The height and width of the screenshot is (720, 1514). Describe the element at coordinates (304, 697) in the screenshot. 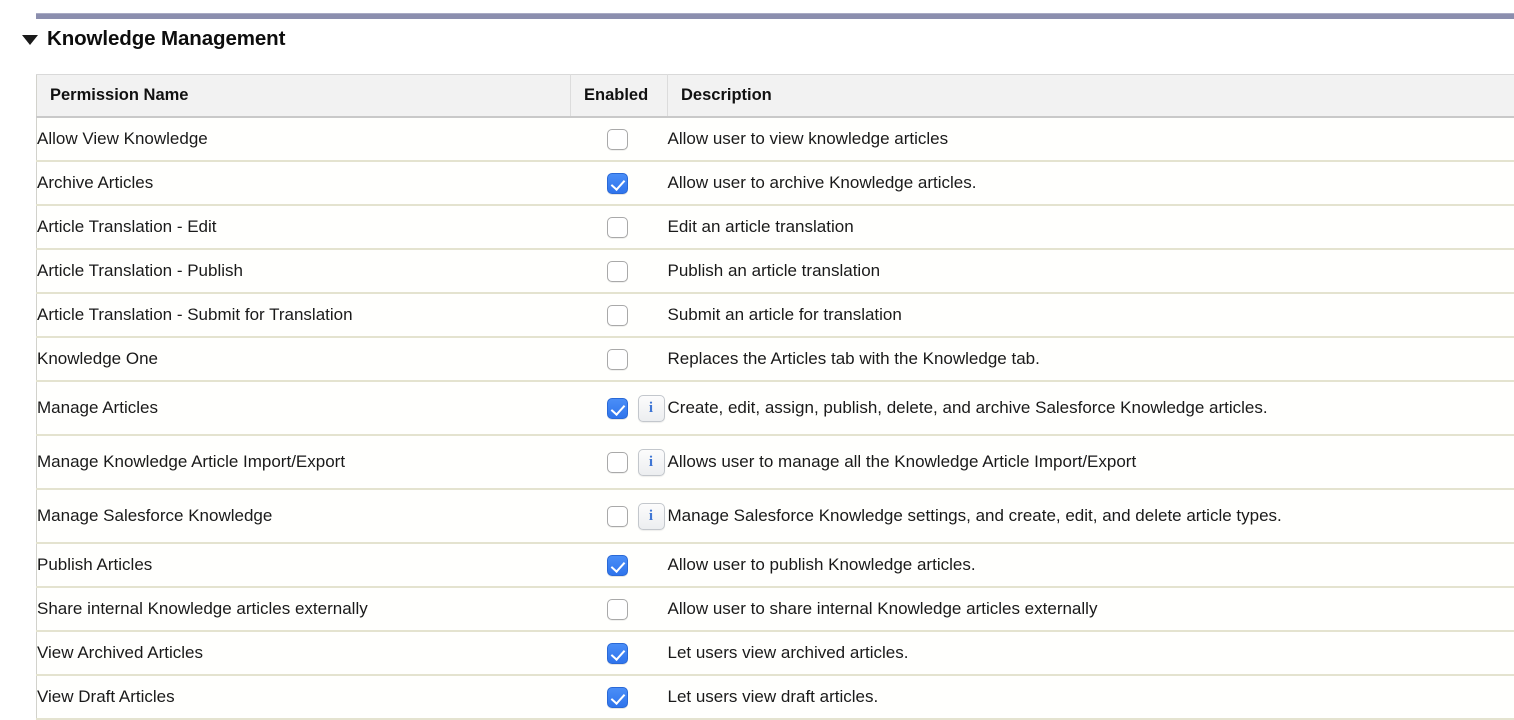

I see `permission-name-cell: View Draft Articles` at that location.